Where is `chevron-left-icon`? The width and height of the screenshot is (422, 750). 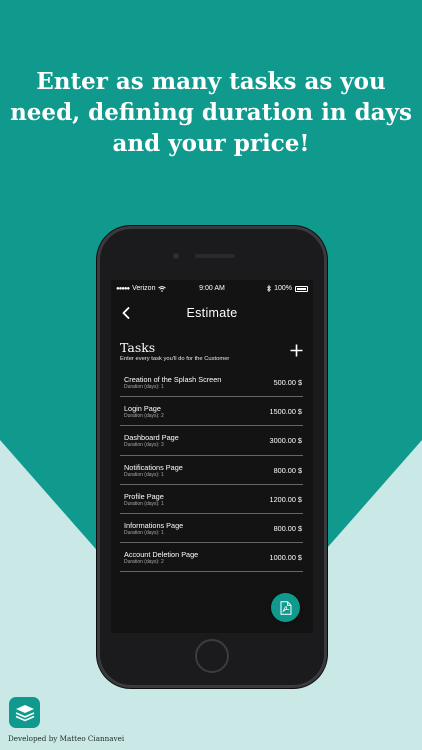 chevron-left-icon is located at coordinates (126, 313).